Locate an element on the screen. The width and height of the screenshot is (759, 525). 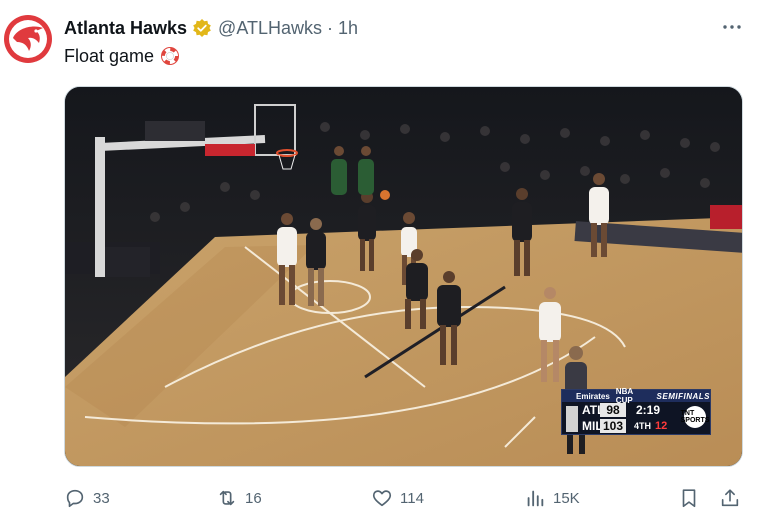
share-icon is located at coordinates (730, 498).